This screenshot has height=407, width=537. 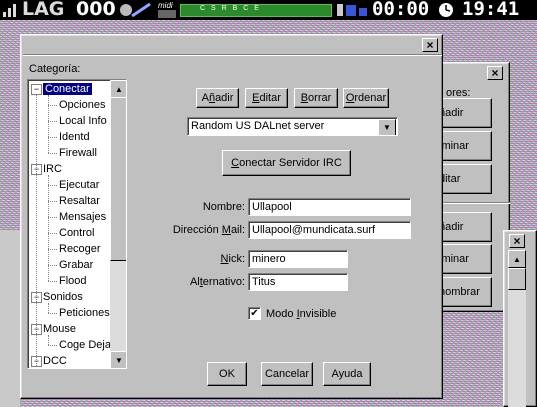 What do you see at coordinates (231, 45) in the screenshot?
I see `dialog-titlebar` at bounding box center [231, 45].